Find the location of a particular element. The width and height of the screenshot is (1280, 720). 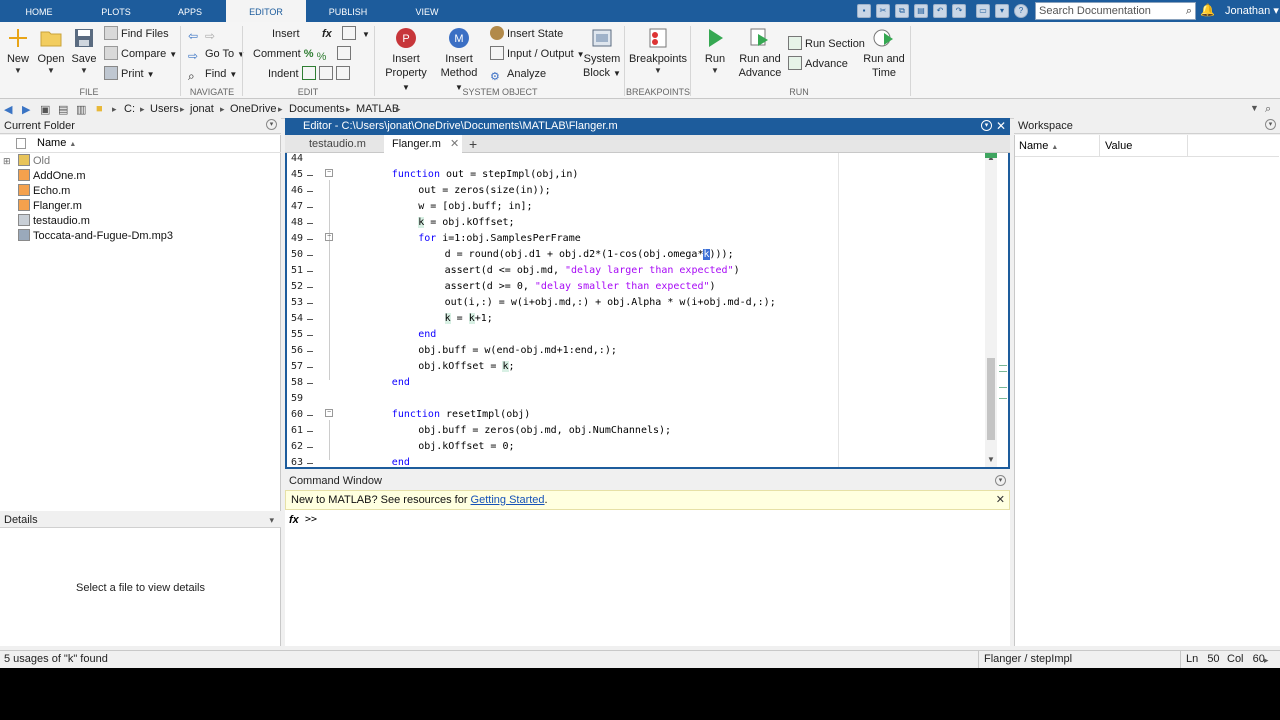

collapse-icon: ▾ is located at coordinates (271, 520).